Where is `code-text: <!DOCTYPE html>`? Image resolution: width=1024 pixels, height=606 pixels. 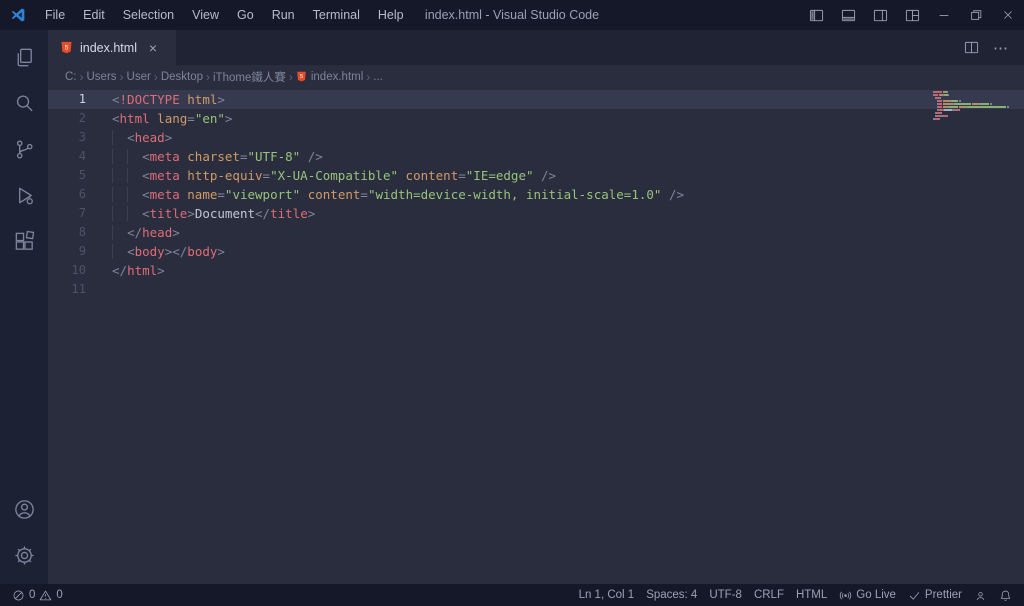 code-text: <!DOCTYPE html> is located at coordinates (168, 99).